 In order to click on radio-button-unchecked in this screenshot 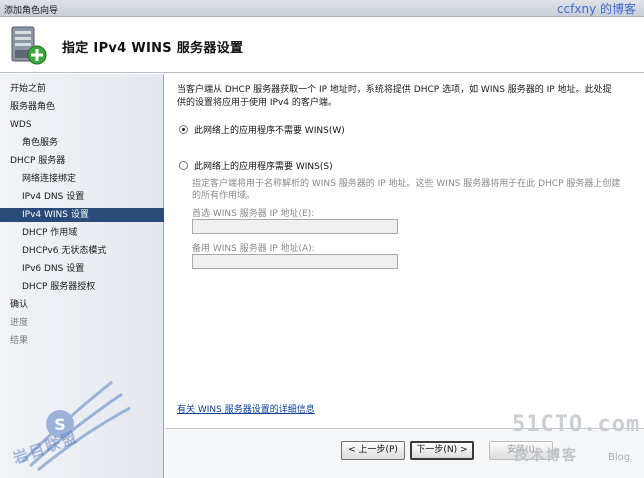, I will do `click(183, 165)`.